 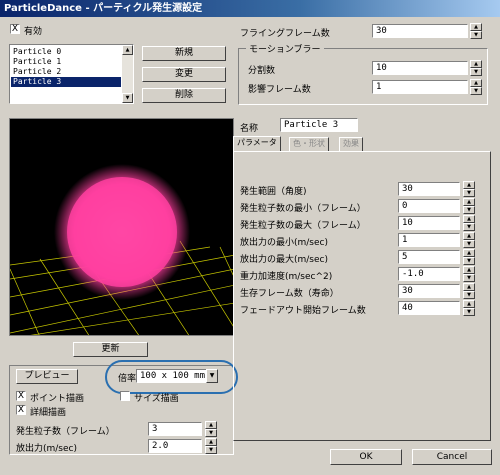 I want to click on list-scrollbar: ▲ ▼, so click(x=127, y=74).